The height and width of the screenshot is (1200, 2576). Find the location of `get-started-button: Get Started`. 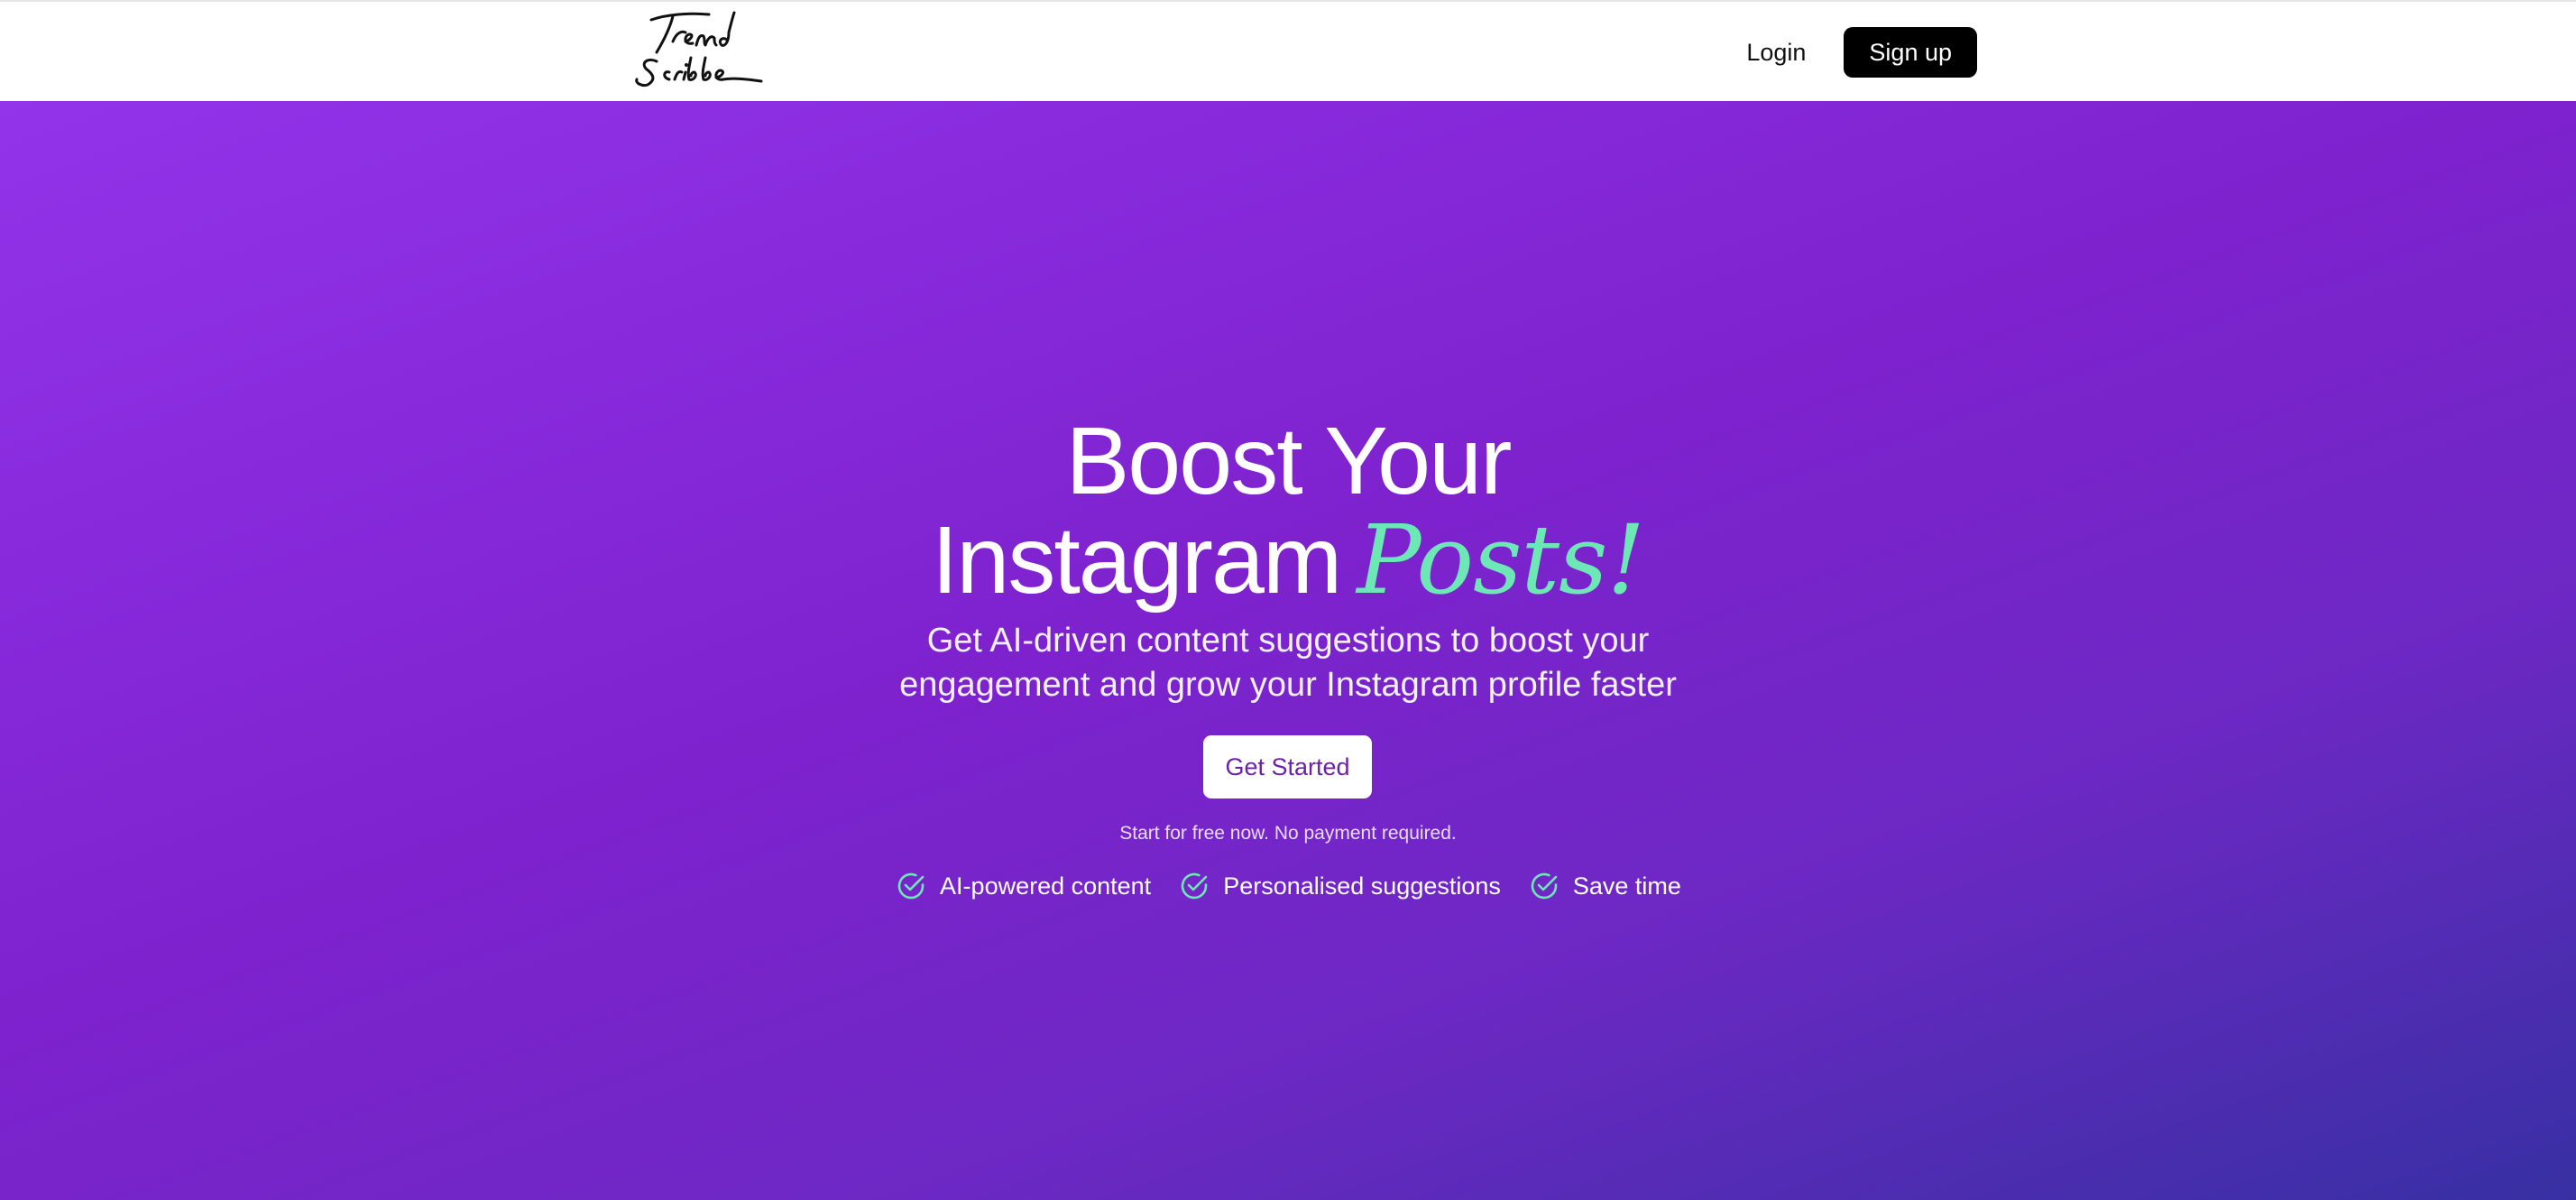

get-started-button: Get Started is located at coordinates (1287, 766).